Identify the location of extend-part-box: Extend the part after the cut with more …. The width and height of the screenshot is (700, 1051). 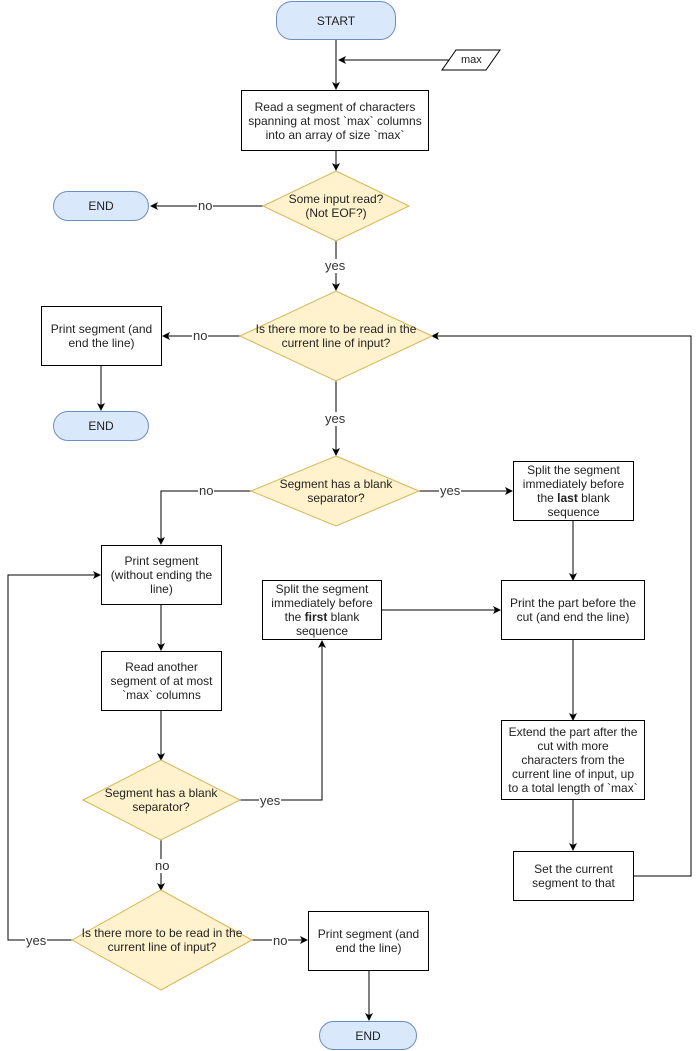
(573, 760).